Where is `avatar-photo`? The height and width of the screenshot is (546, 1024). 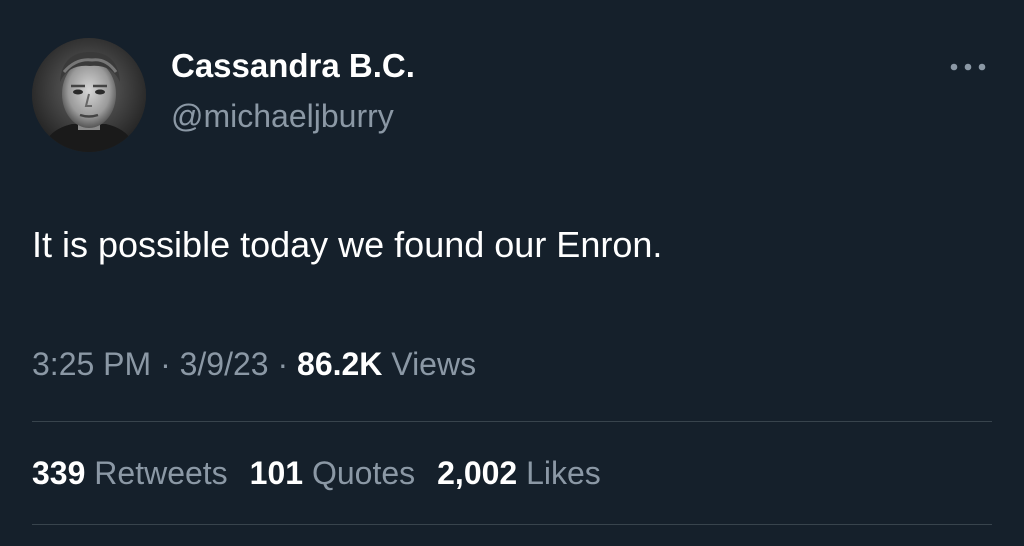 avatar-photo is located at coordinates (89, 95).